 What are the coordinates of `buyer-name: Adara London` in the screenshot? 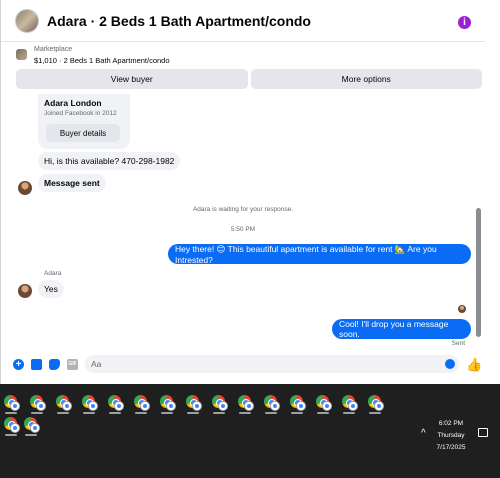 It's located at (73, 103).